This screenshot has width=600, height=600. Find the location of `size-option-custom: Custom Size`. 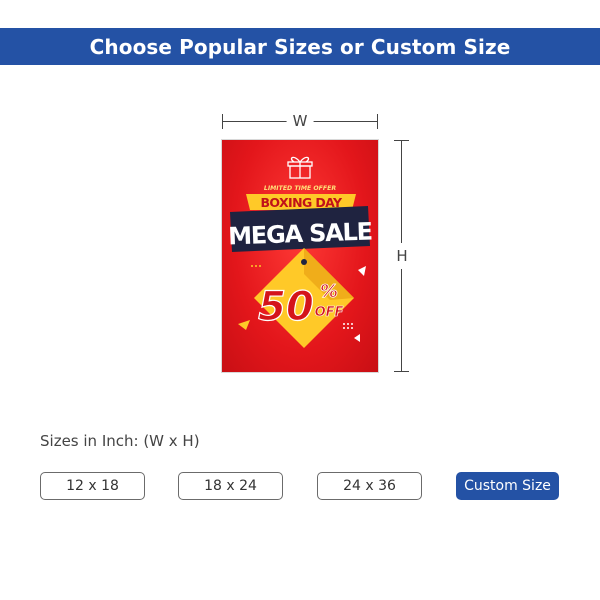

size-option-custom: Custom Size is located at coordinates (507, 486).